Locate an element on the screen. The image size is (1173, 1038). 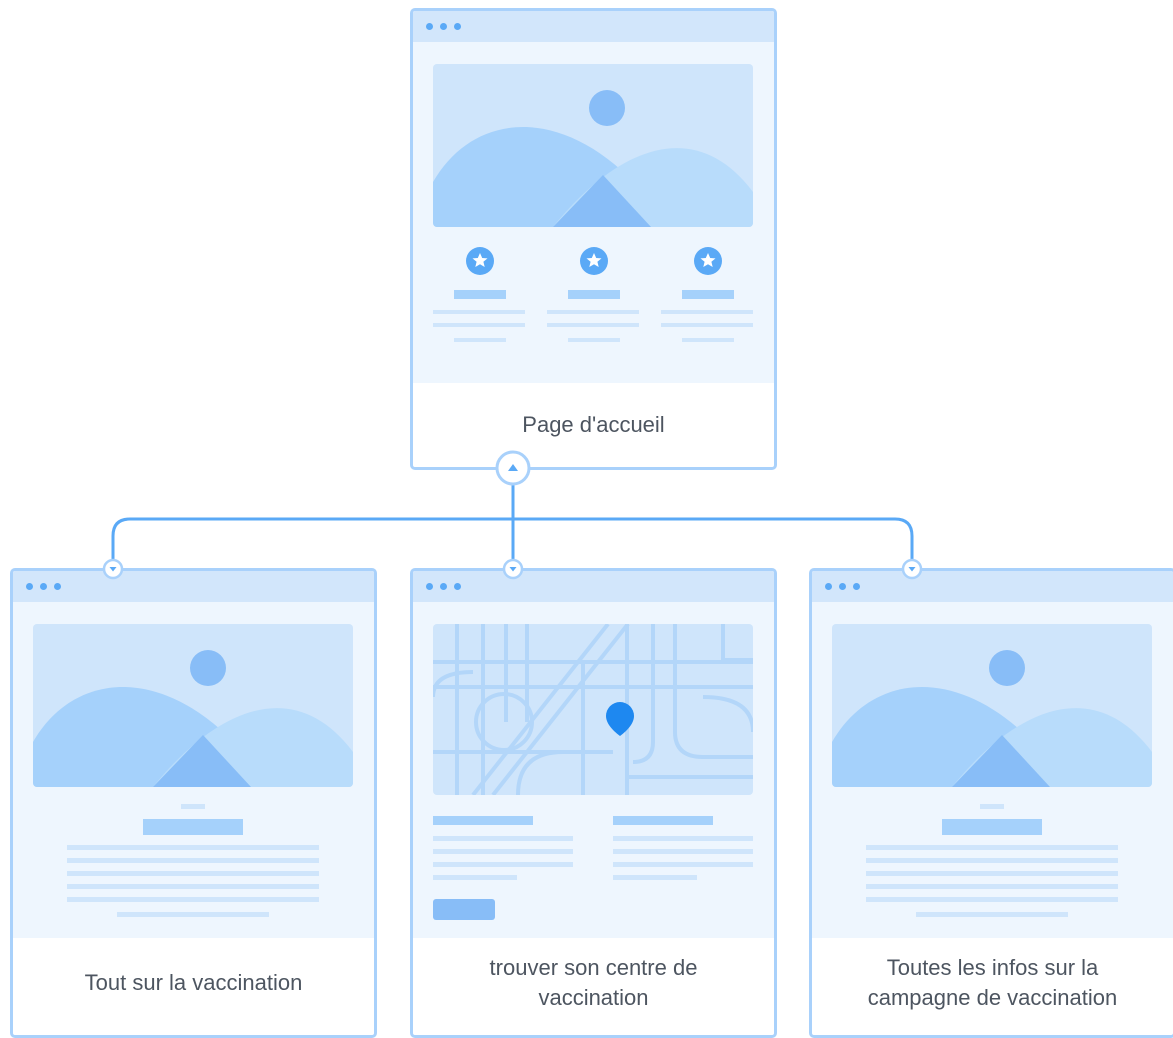
center-details-placeholder is located at coordinates (593, 848).